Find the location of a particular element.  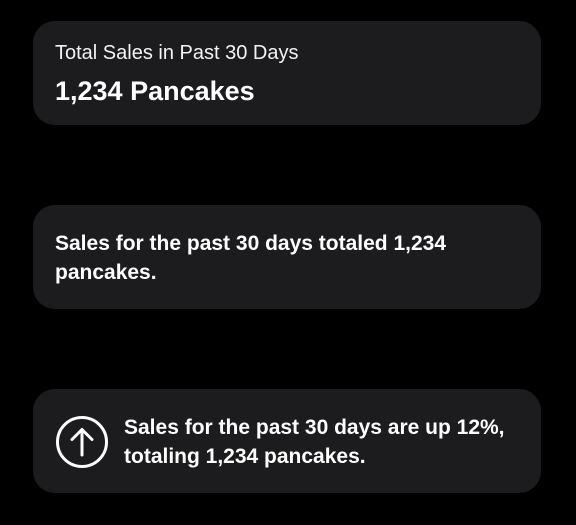

total-sales-label: Total Sales in Past 30 Days is located at coordinates (177, 53).